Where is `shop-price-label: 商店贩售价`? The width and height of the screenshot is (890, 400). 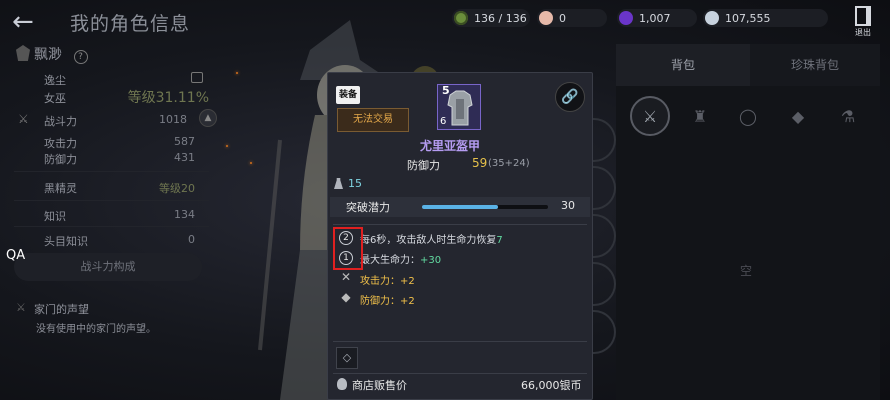 shop-price-label: 商店贩售价 is located at coordinates (379, 385).